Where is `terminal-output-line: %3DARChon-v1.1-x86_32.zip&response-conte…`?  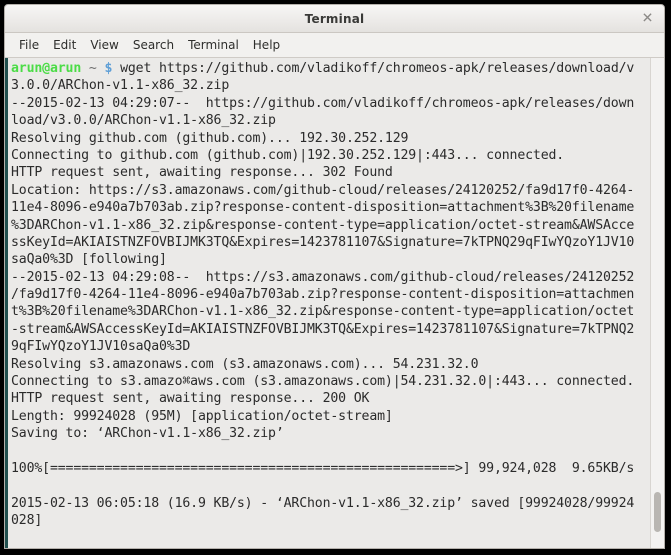
terminal-output-line: %3DARChon-v1.1-x86_32.zip&response-conte… is located at coordinates (323, 225).